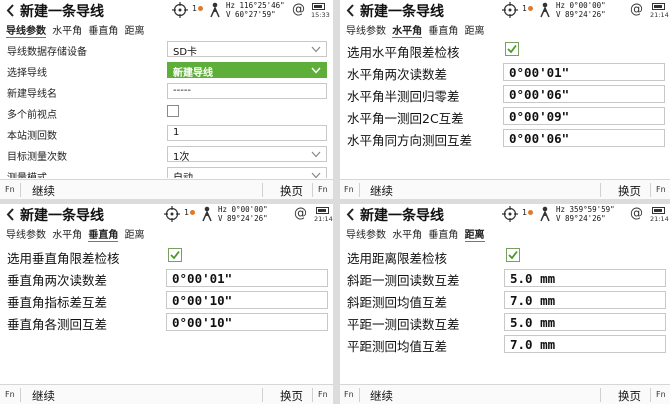 The width and height of the screenshot is (670, 404). What do you see at coordinates (173, 111) in the screenshot?
I see `multiple-foresight-checkbox` at bounding box center [173, 111].